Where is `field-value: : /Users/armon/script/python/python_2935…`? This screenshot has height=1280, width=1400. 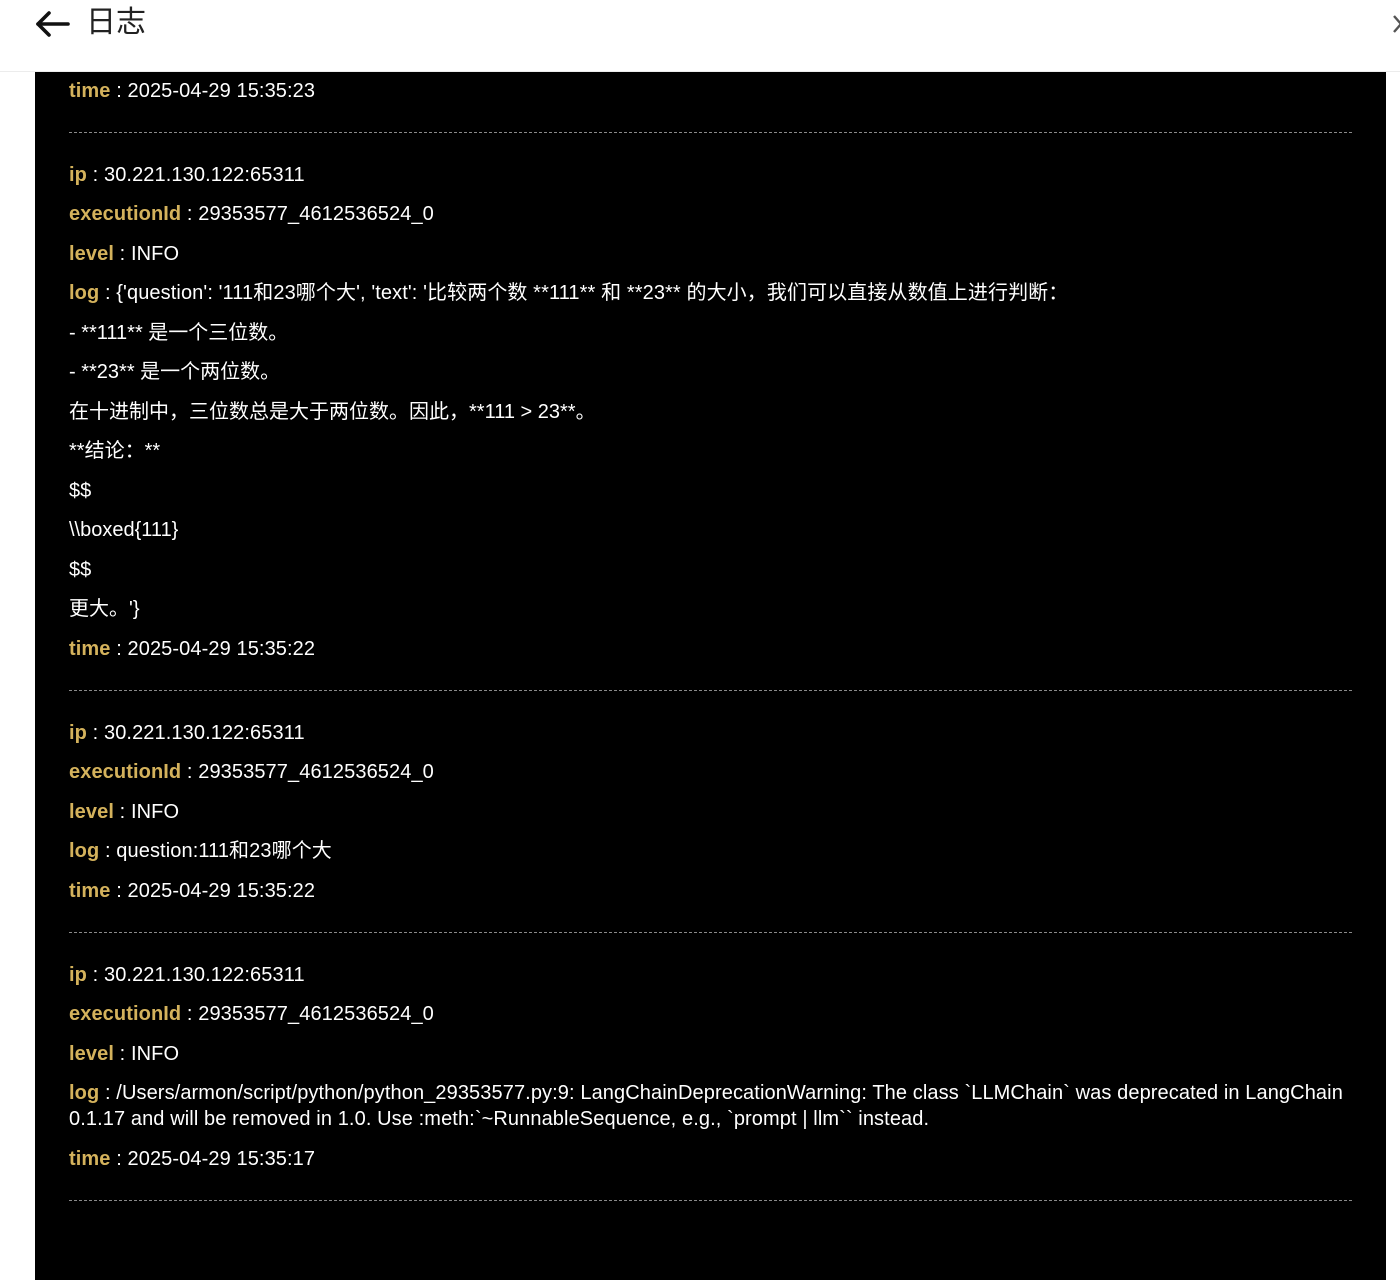
field-value: : /Users/armon/script/python/python_2935… is located at coordinates (709, 1106).